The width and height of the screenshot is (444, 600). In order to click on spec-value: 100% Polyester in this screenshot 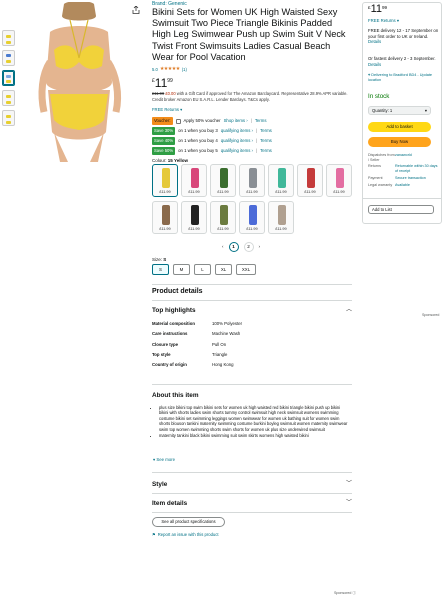, I will do `click(227, 323)`.